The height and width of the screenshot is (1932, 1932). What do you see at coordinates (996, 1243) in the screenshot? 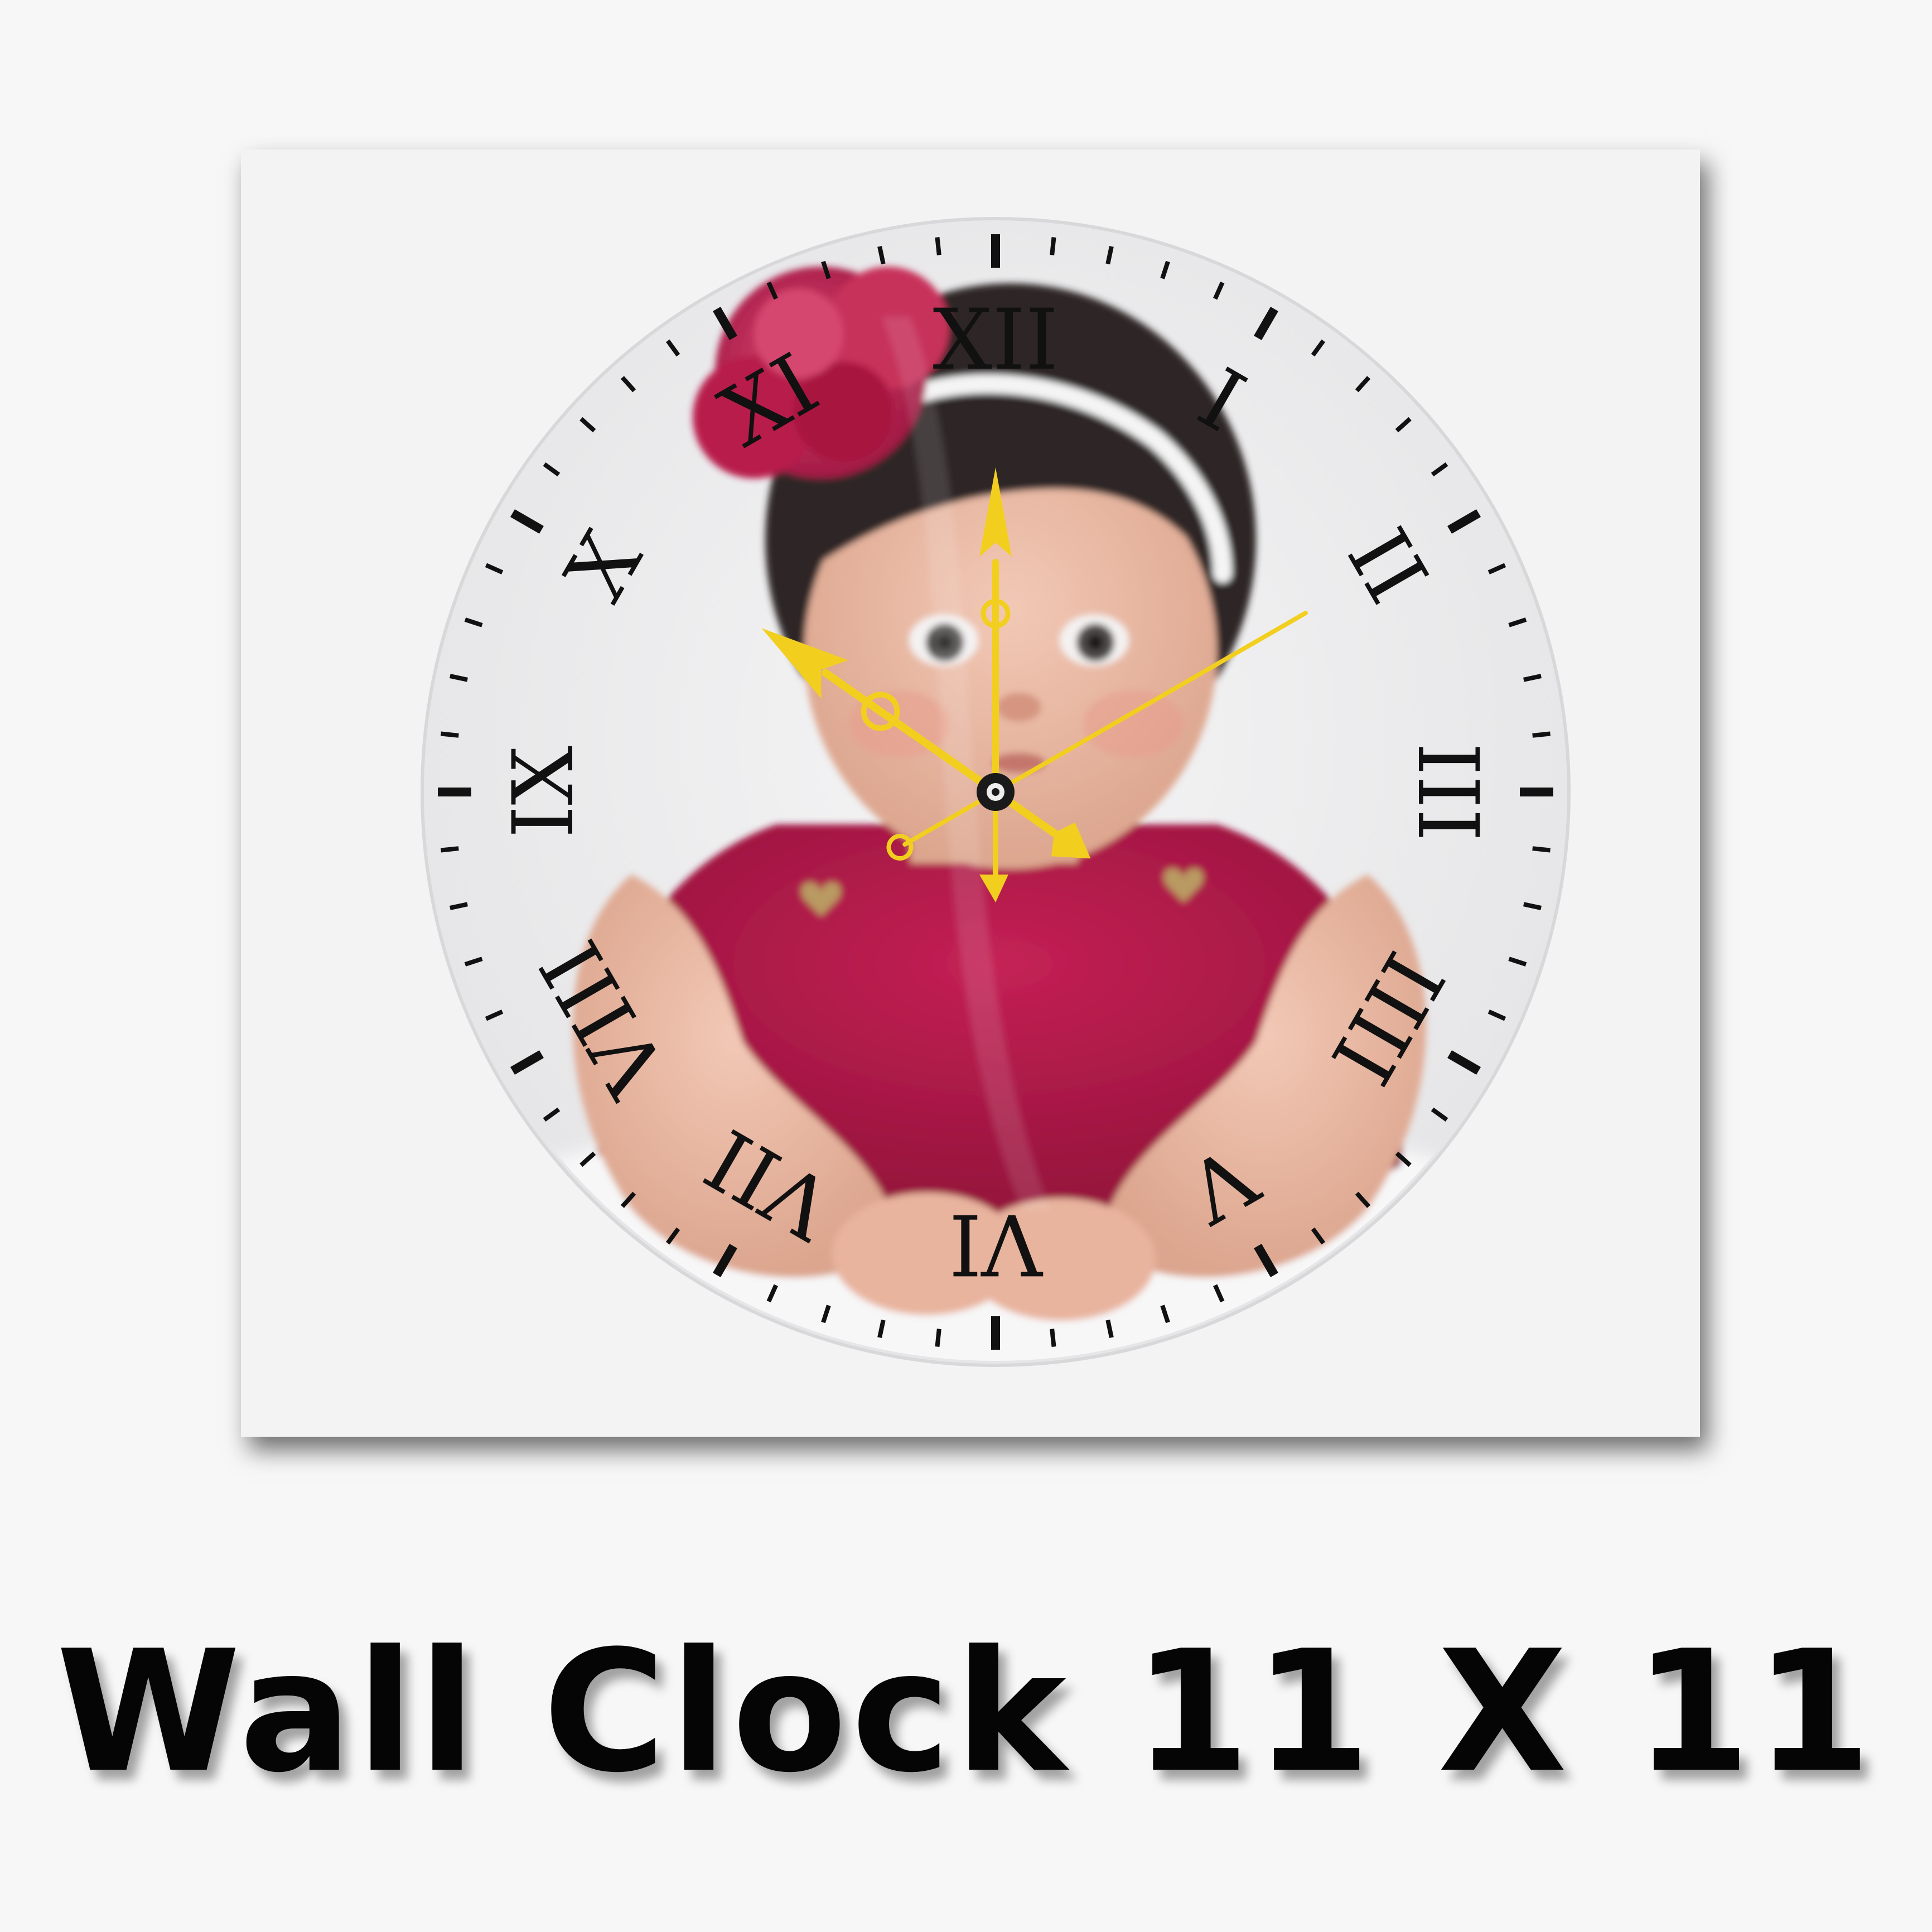
I see `numeral-6: VI` at bounding box center [996, 1243].